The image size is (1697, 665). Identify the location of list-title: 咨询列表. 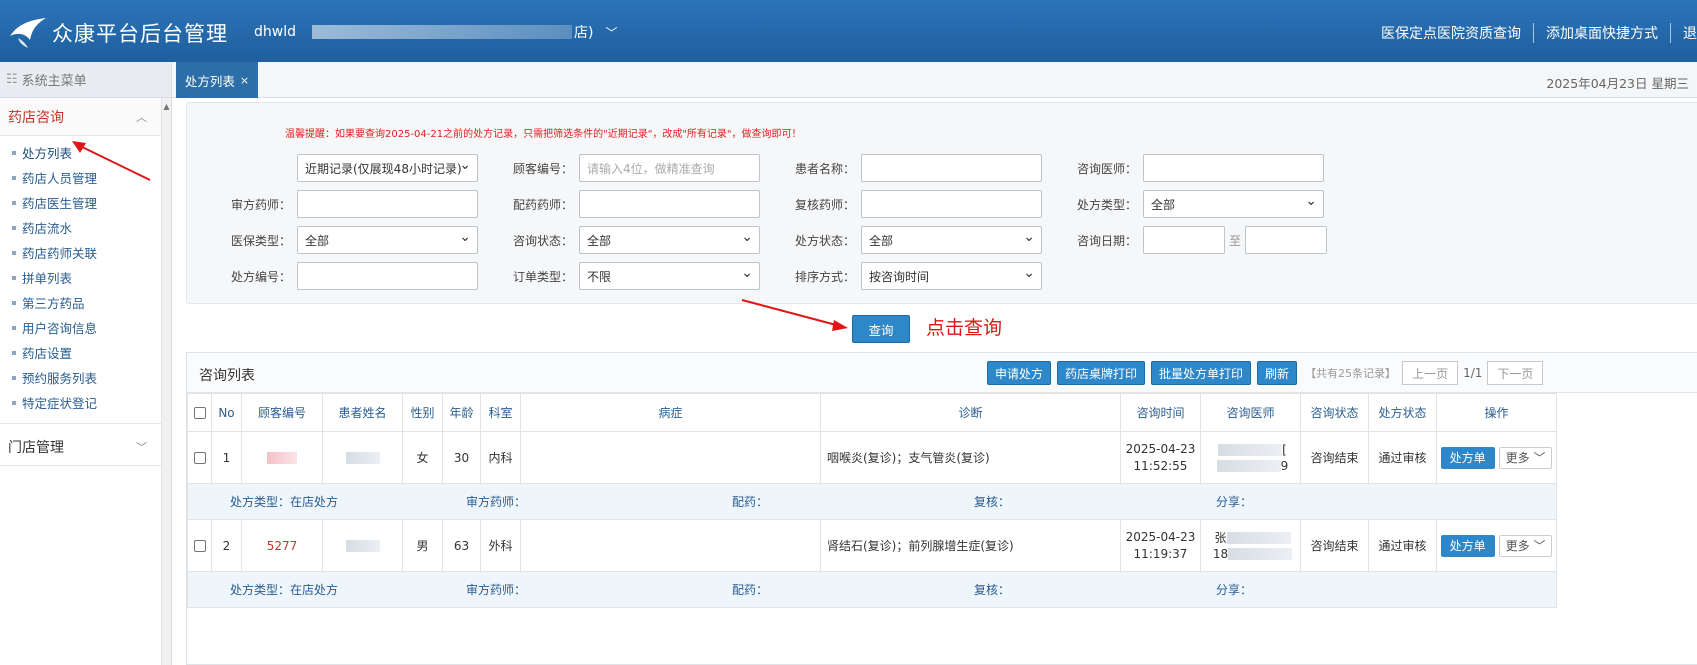
(227, 376).